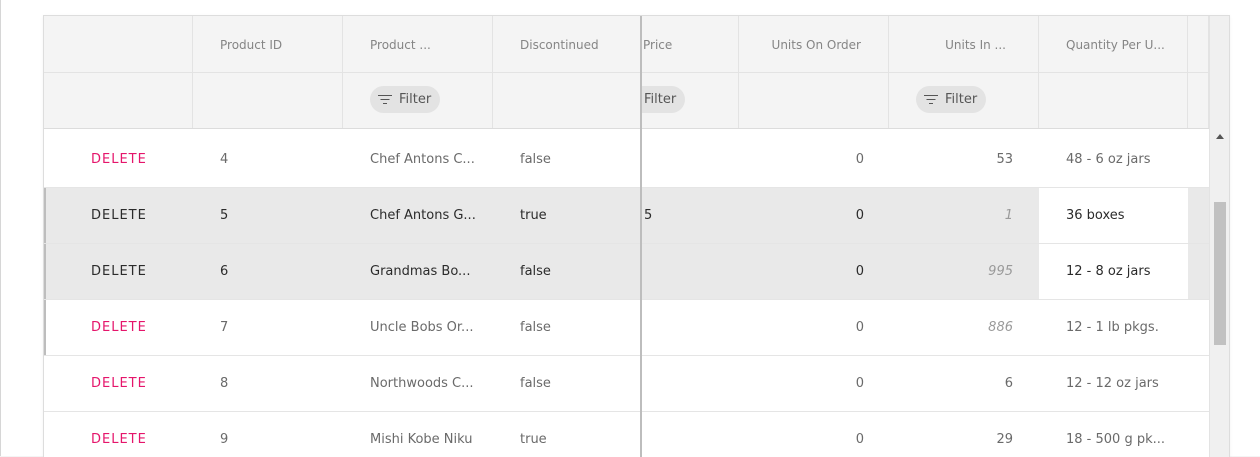  Describe the element at coordinates (951, 215) in the screenshot. I see `cell-units-in-stock: 1` at that location.